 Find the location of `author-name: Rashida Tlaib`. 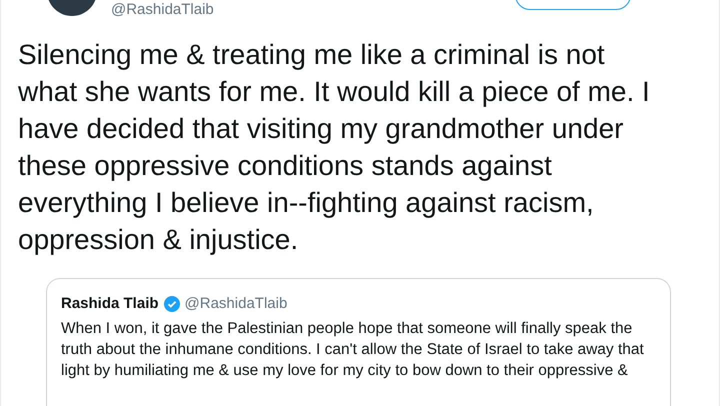

author-name: Rashida Tlaib is located at coordinates (110, 304).